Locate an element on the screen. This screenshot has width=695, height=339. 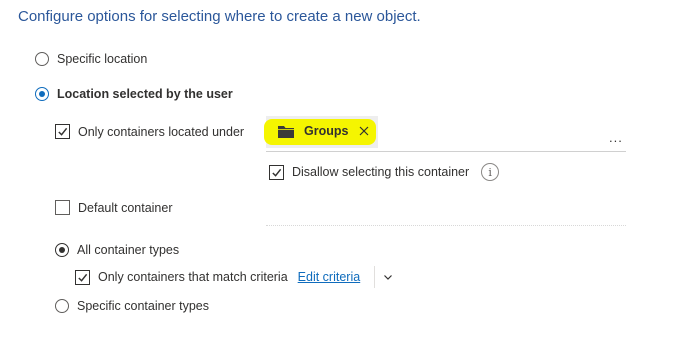
groups-chip: Groups is located at coordinates (324, 131).